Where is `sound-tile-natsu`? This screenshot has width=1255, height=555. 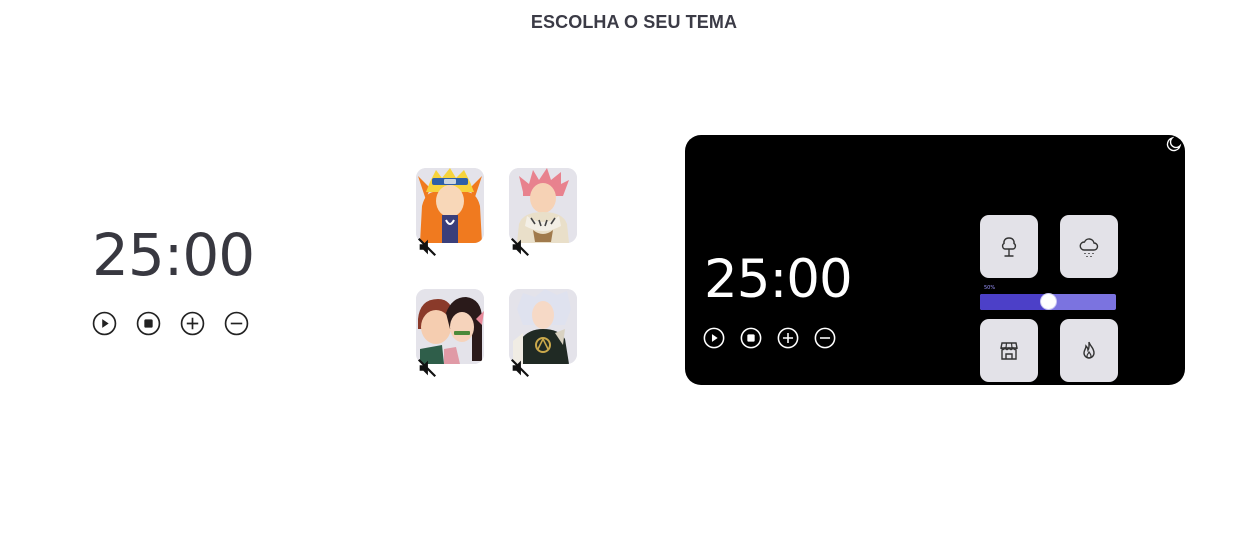
sound-tile-natsu is located at coordinates (544, 213).